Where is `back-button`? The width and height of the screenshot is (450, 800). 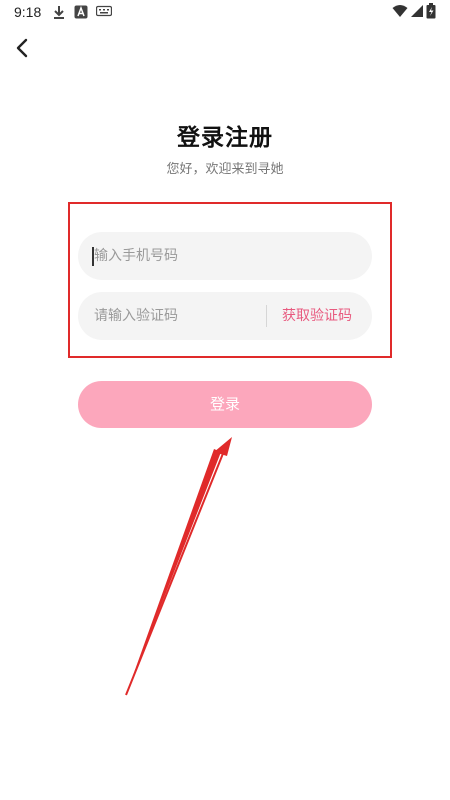 back-button is located at coordinates (22, 48).